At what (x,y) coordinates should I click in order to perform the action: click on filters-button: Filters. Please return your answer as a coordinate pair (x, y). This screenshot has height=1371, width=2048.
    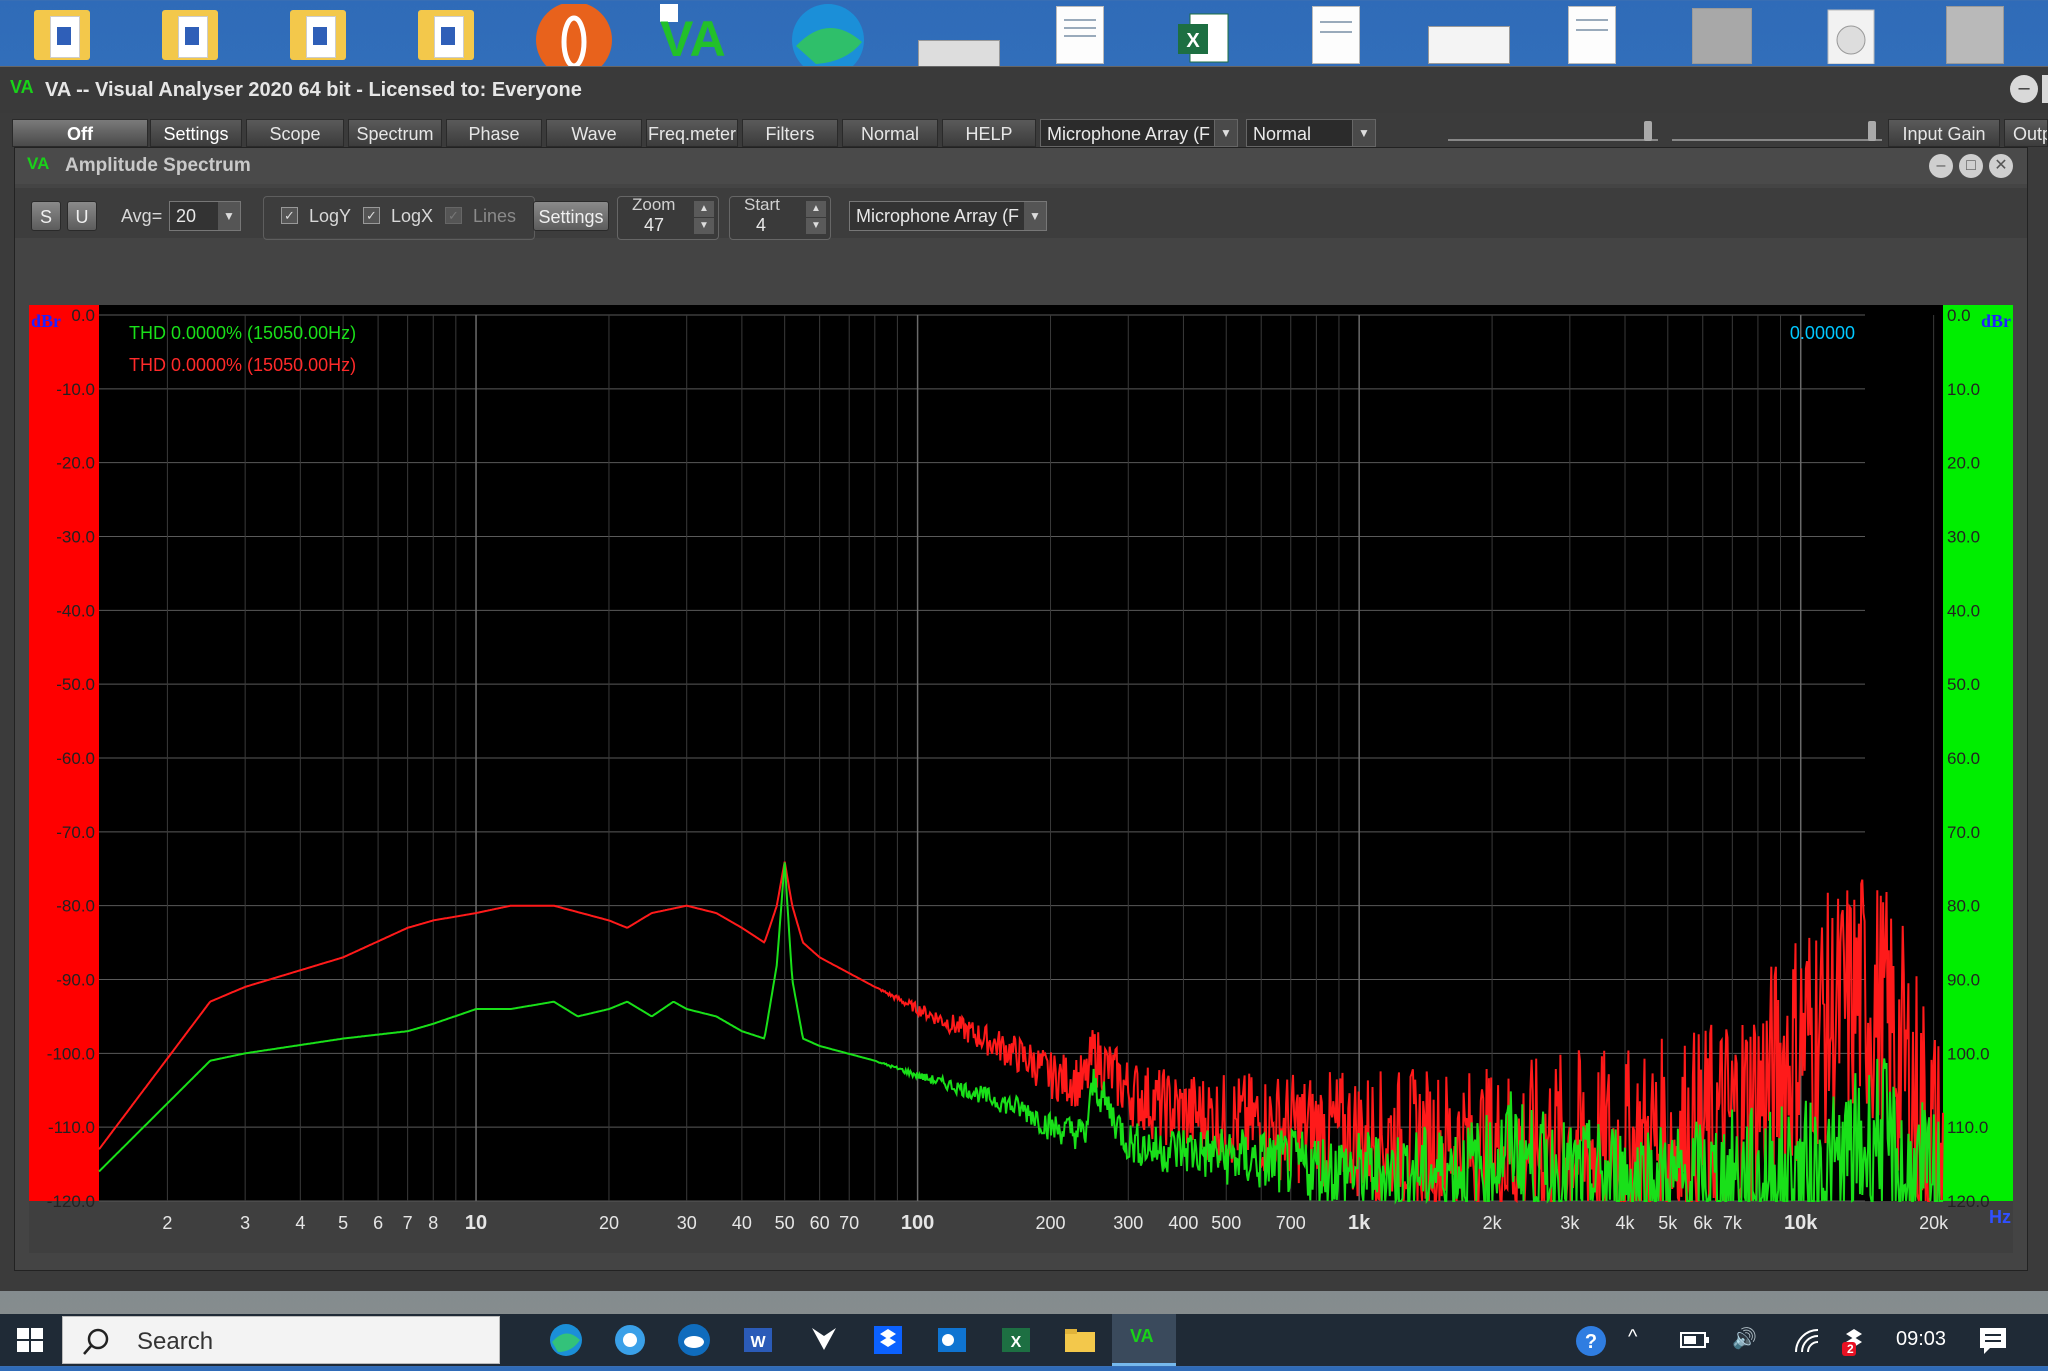
    Looking at the image, I should click on (790, 133).